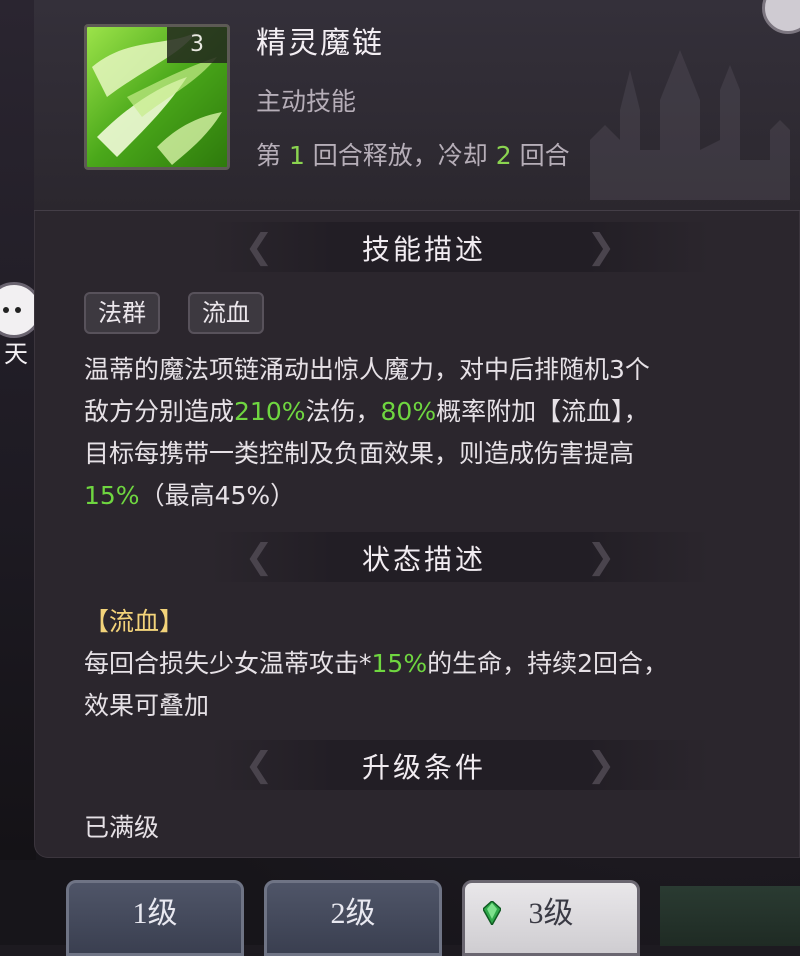 Image resolution: width=800 pixels, height=956 pixels. What do you see at coordinates (367, 369) in the screenshot?
I see `description-line: 温蒂的魔法项链涌动出惊人魔力，对中后排随机3个` at bounding box center [367, 369].